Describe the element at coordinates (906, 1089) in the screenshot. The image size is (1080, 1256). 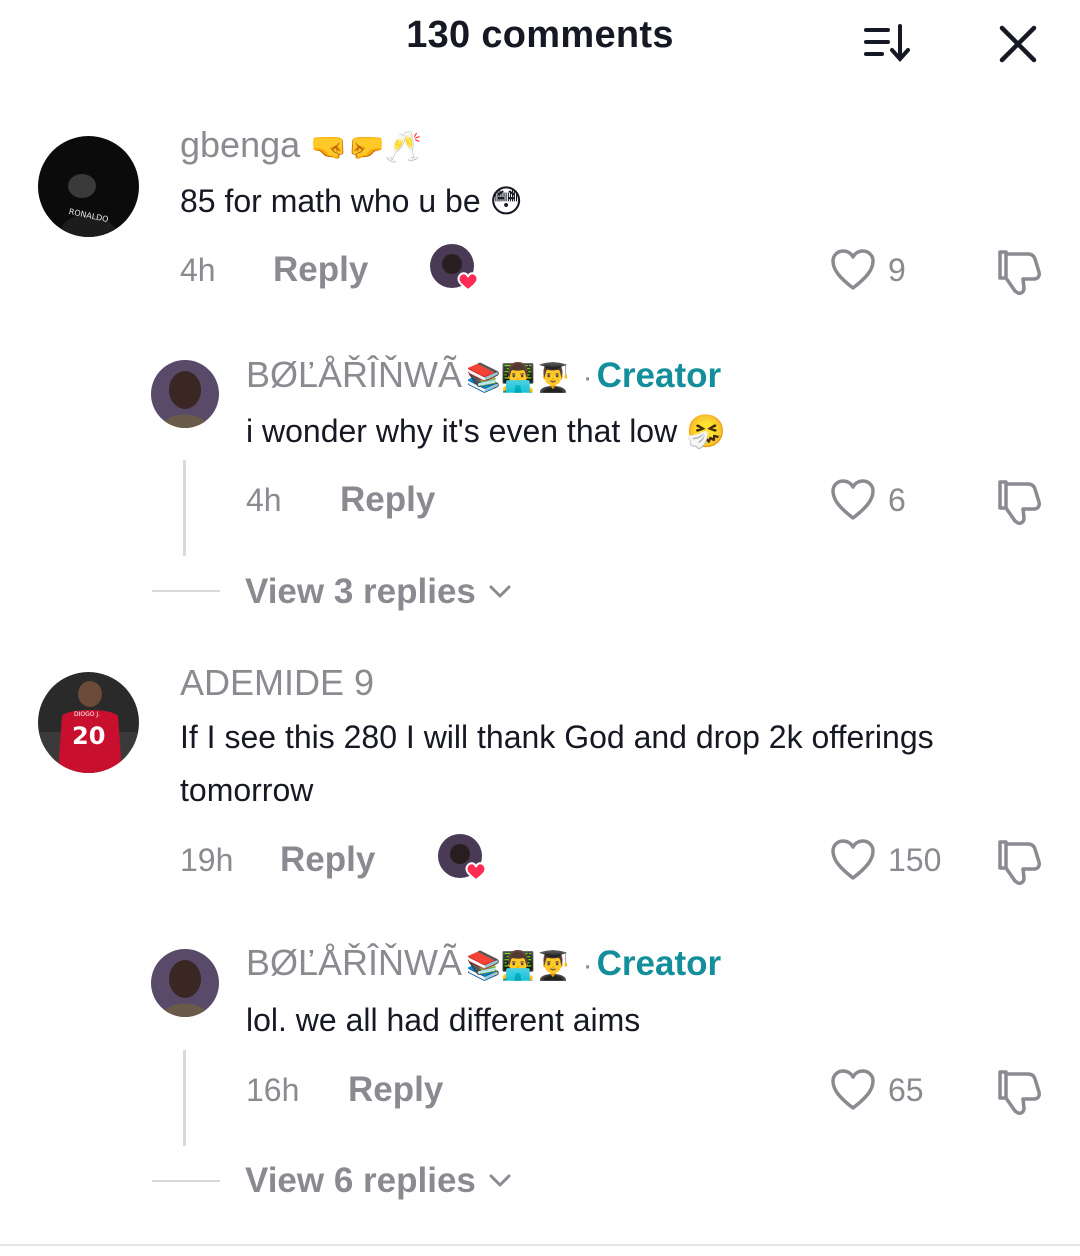
I see `like-count: 65` at that location.